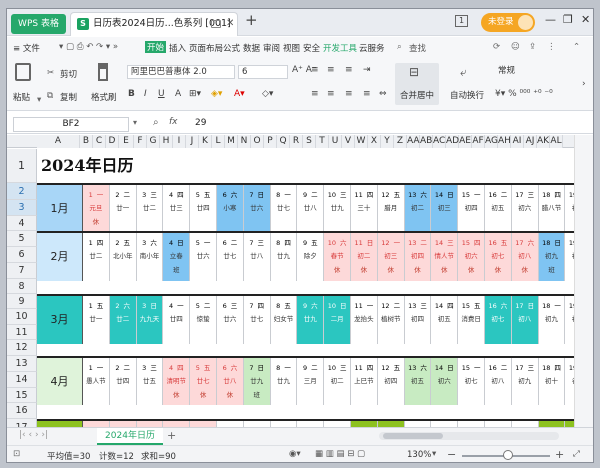 This screenshot has width=600, height=468. Describe the element at coordinates (552, 257) in the screenshot. I see `day-cell: 18 日初九班` at that location.